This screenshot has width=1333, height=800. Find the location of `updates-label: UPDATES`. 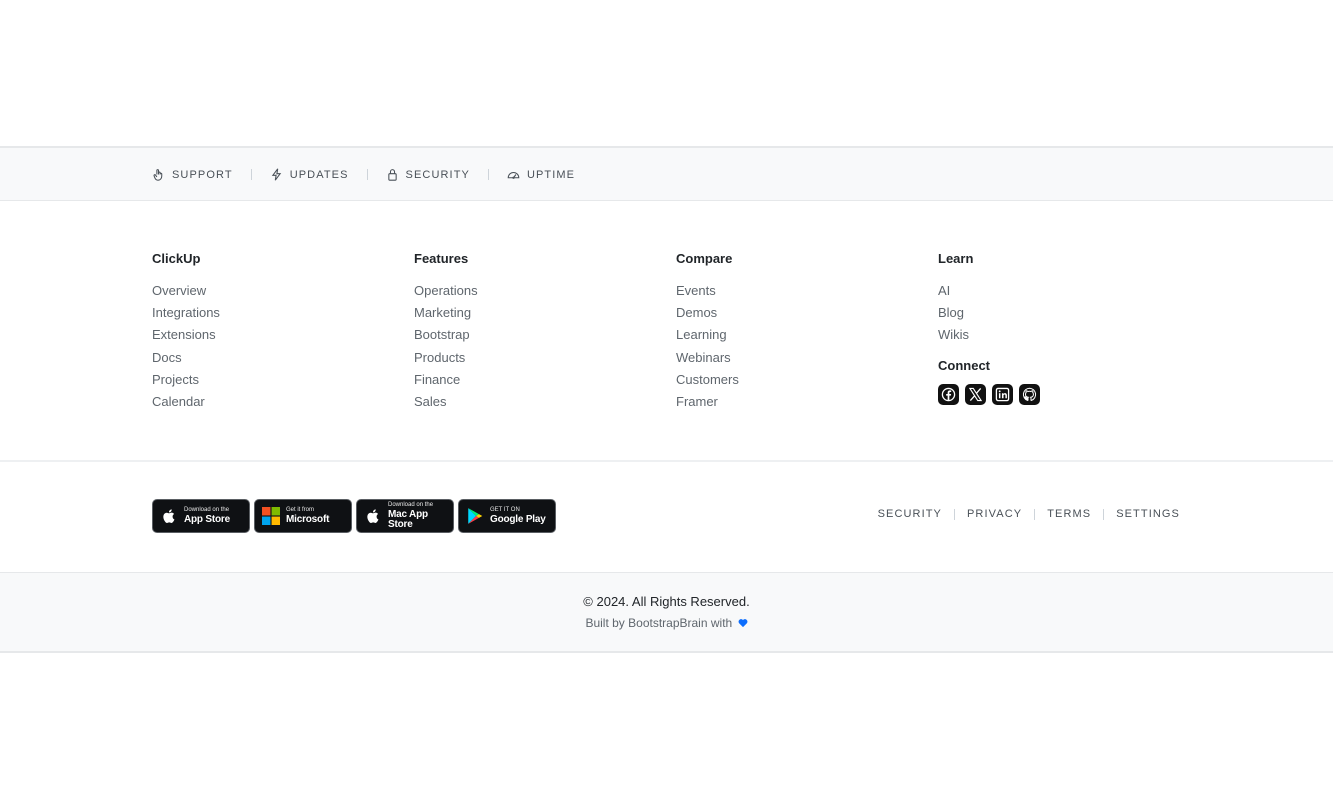

updates-label: UPDATES is located at coordinates (319, 174).